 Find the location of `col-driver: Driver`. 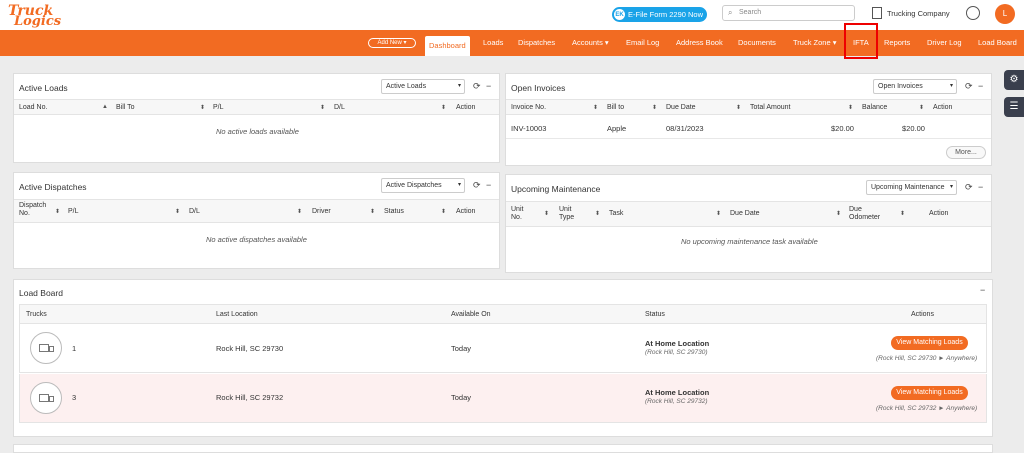

col-driver: Driver is located at coordinates (321, 211).